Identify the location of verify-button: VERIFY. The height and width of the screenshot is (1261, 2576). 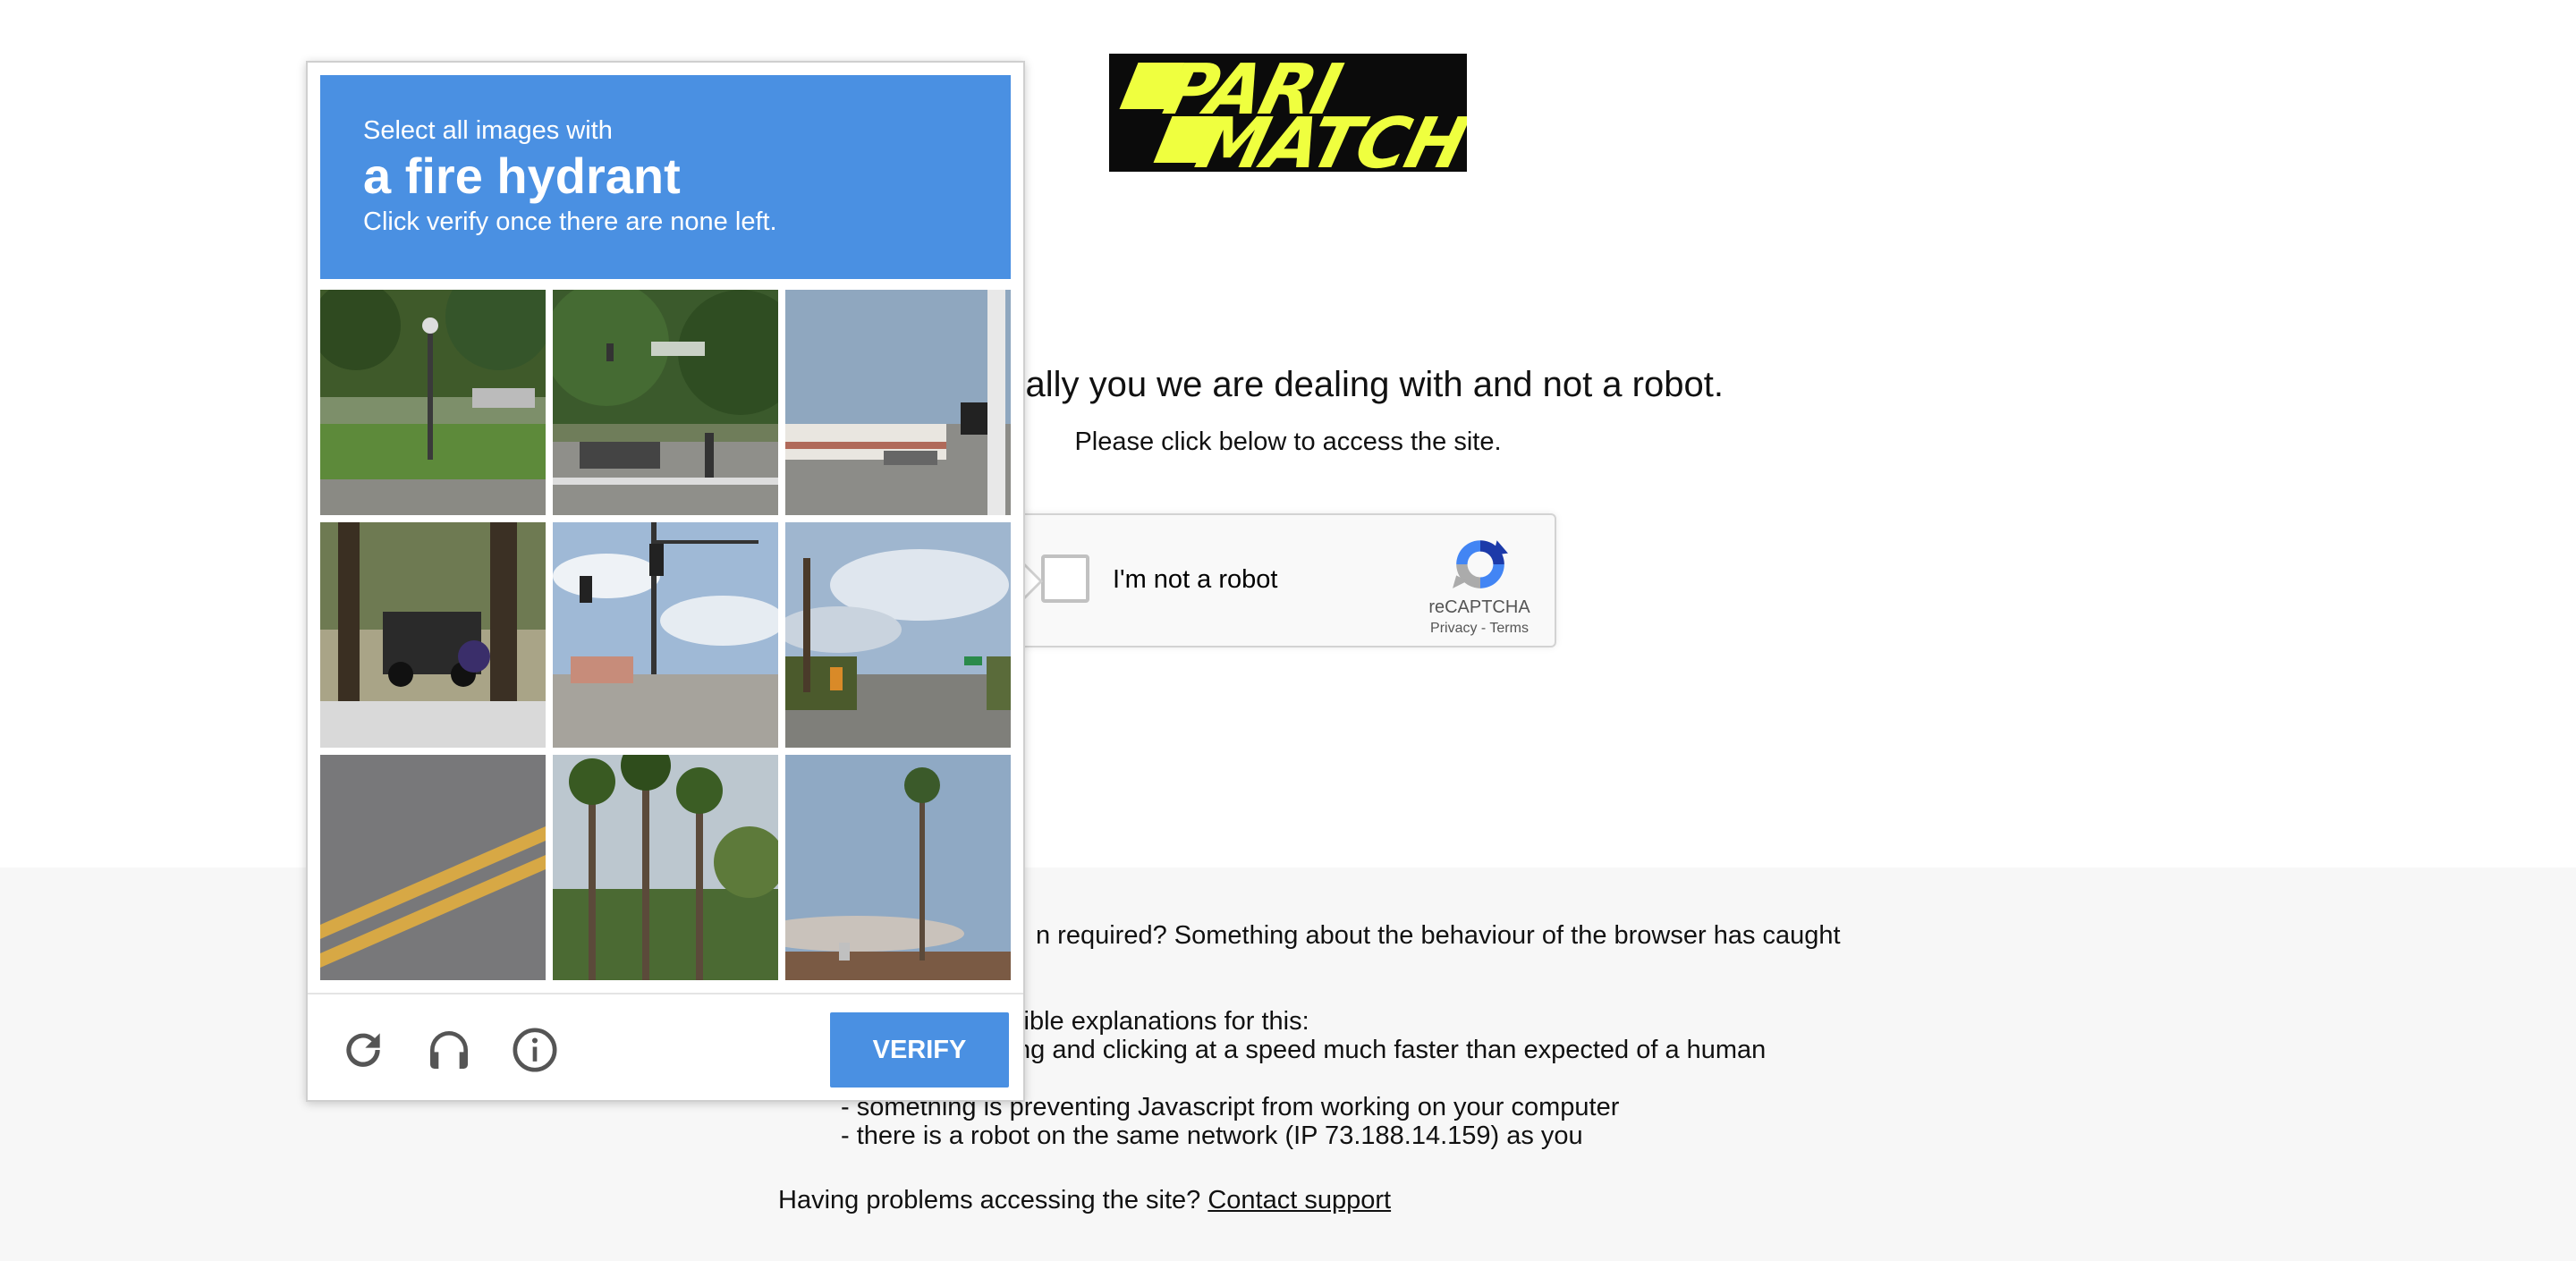
(919, 1050).